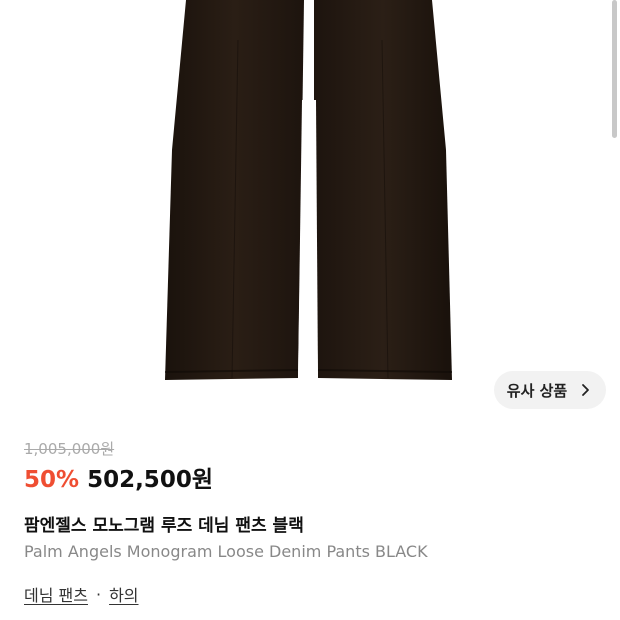  I want to click on breadcrumb: 데님 팬츠 · 하의, so click(81, 594).